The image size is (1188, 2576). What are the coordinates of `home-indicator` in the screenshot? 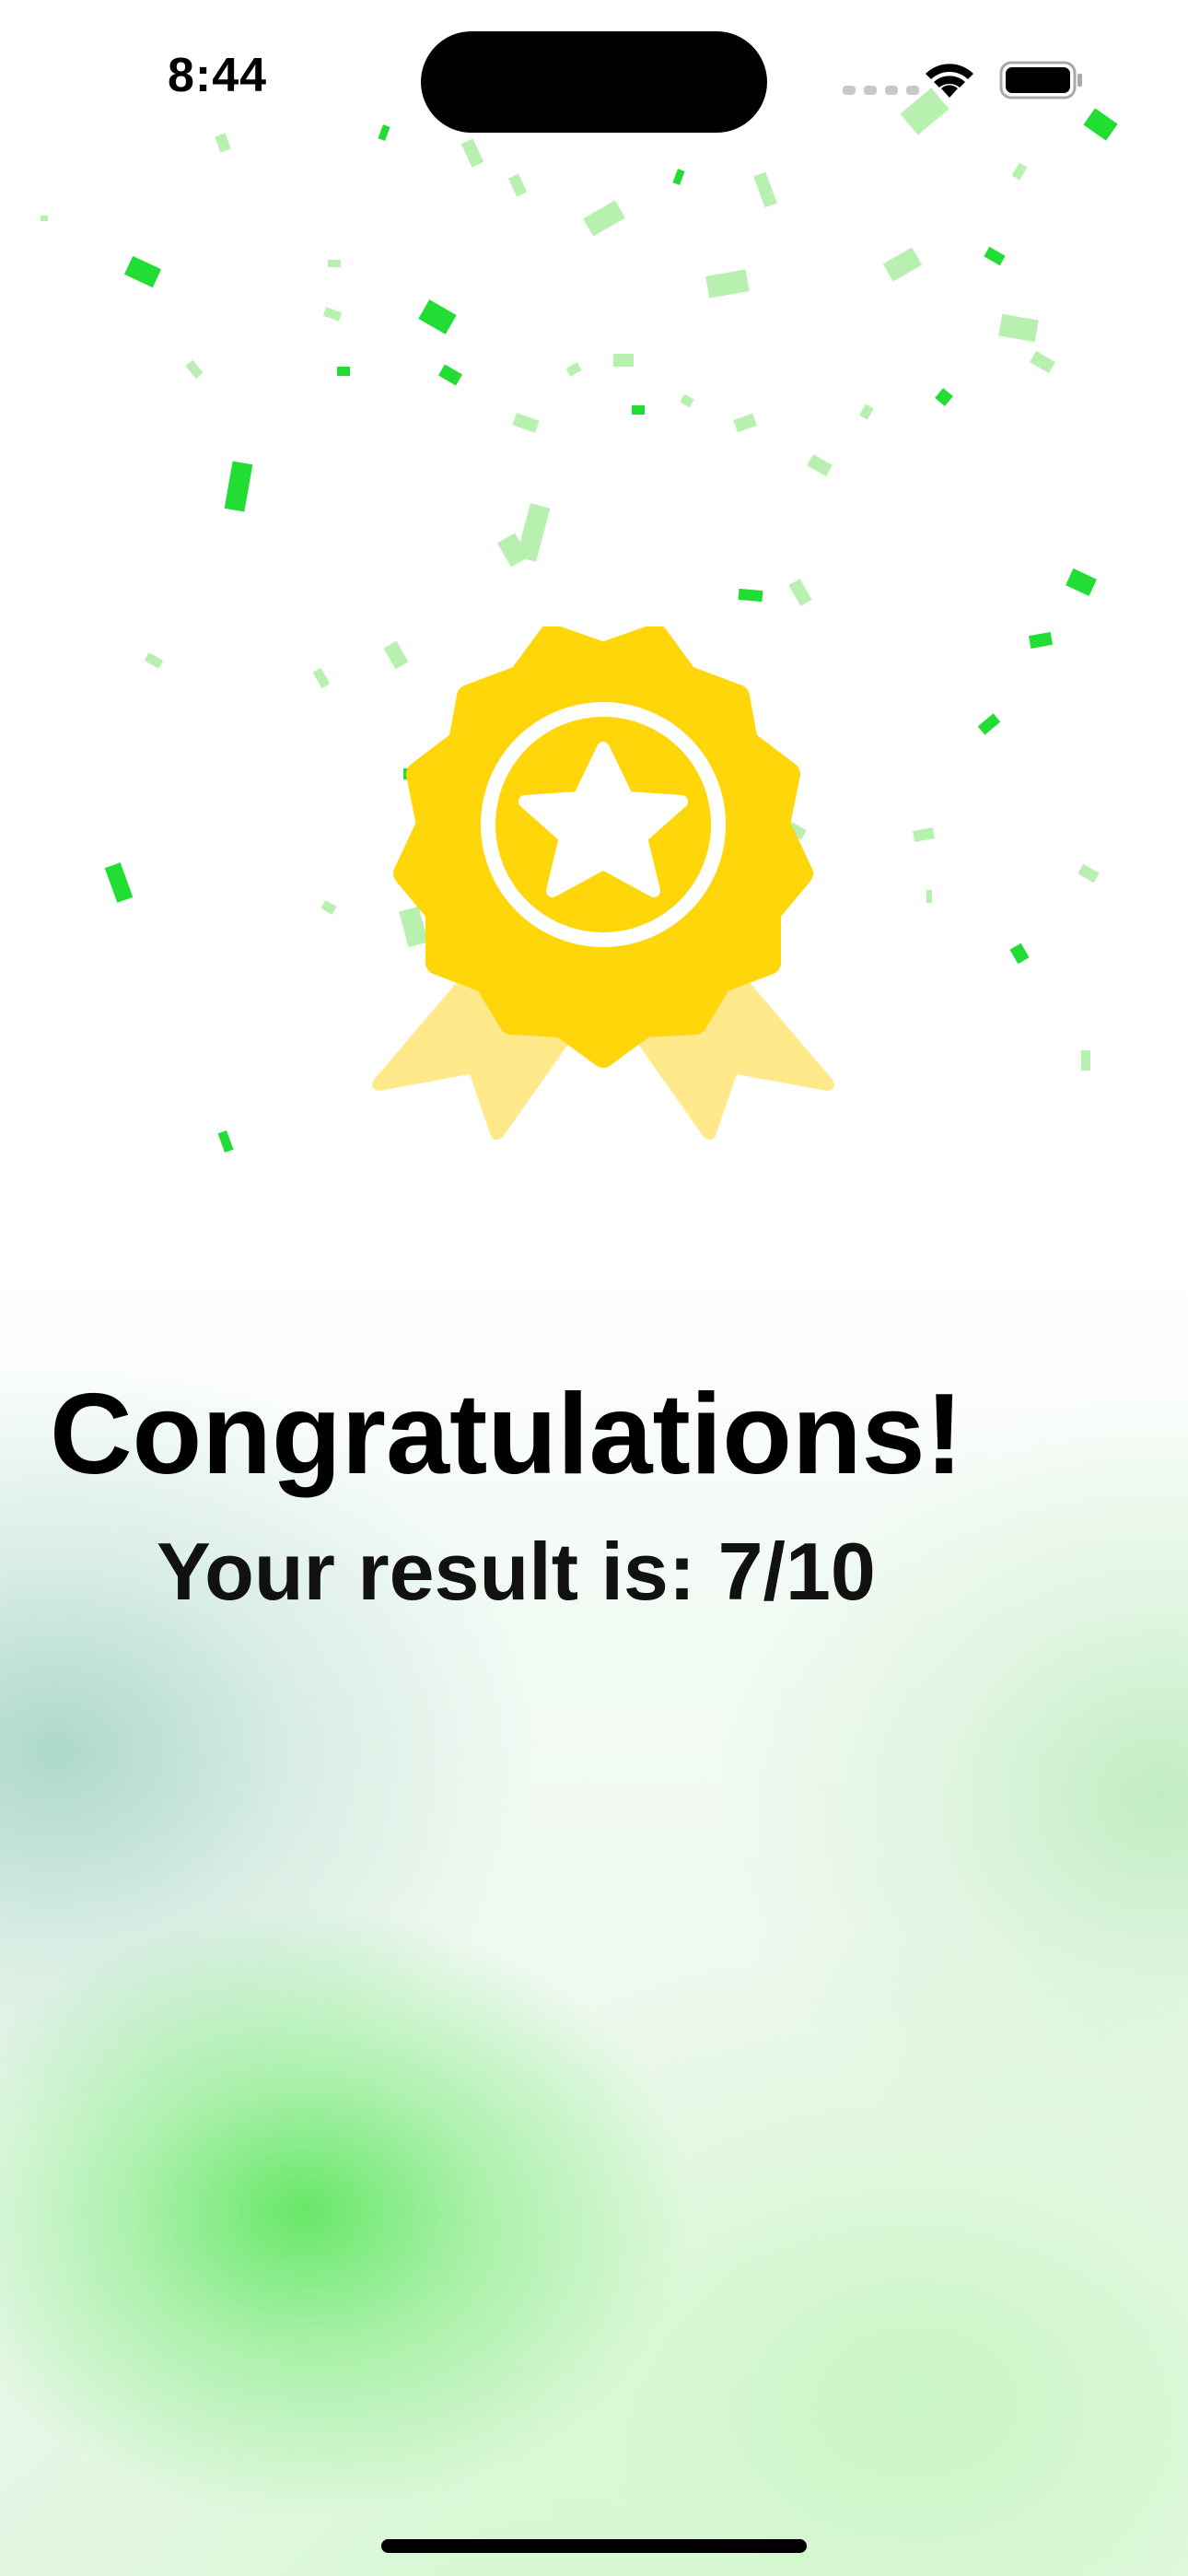 It's located at (594, 2546).